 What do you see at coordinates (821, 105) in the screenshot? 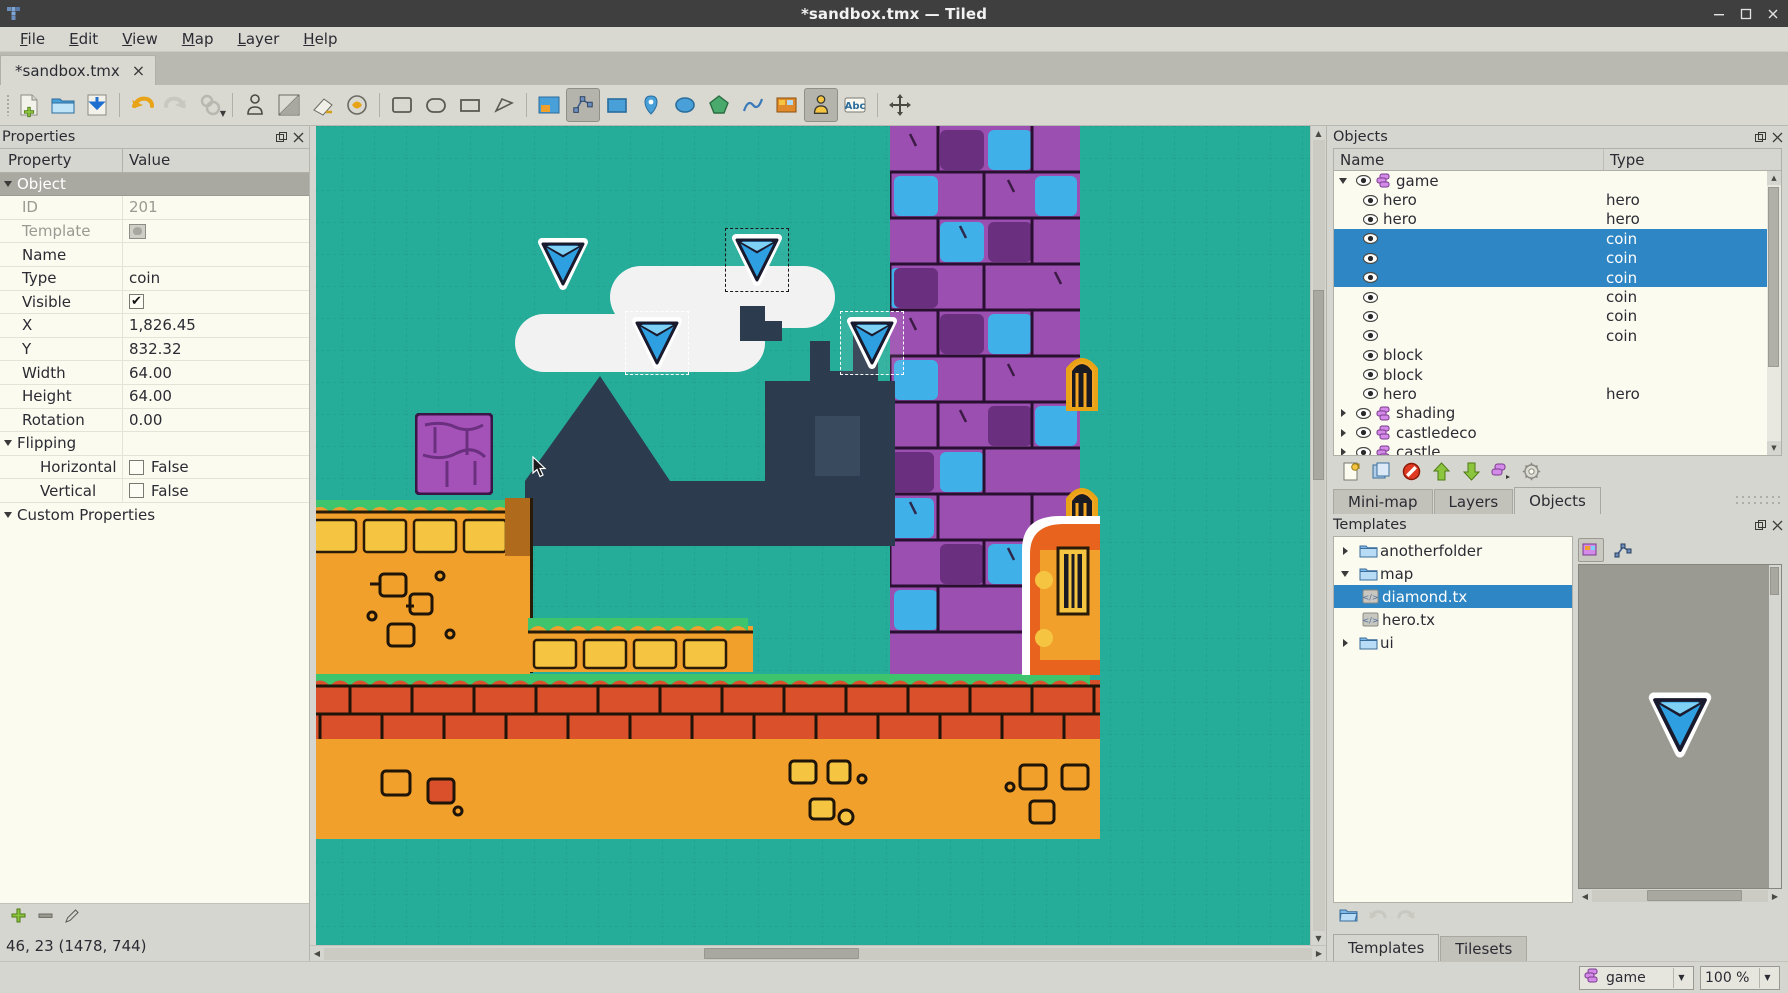
I see `select-objects-button` at bounding box center [821, 105].